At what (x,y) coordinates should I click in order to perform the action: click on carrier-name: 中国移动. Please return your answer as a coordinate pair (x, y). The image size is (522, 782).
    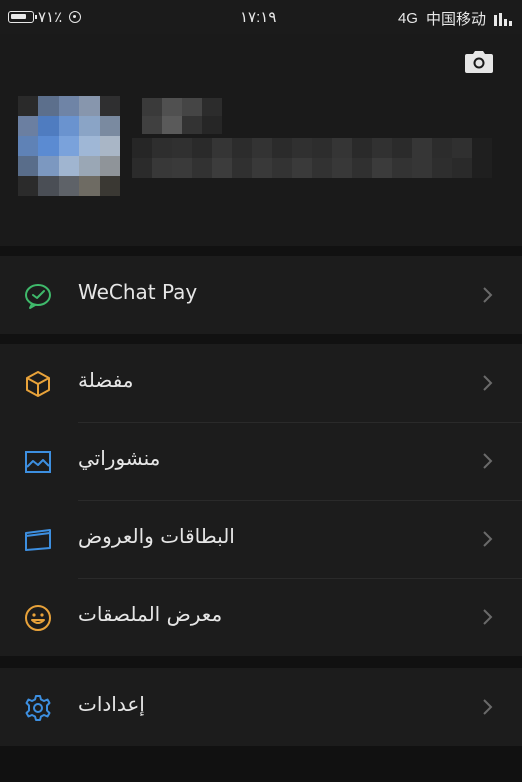
    Looking at the image, I should click on (455, 19).